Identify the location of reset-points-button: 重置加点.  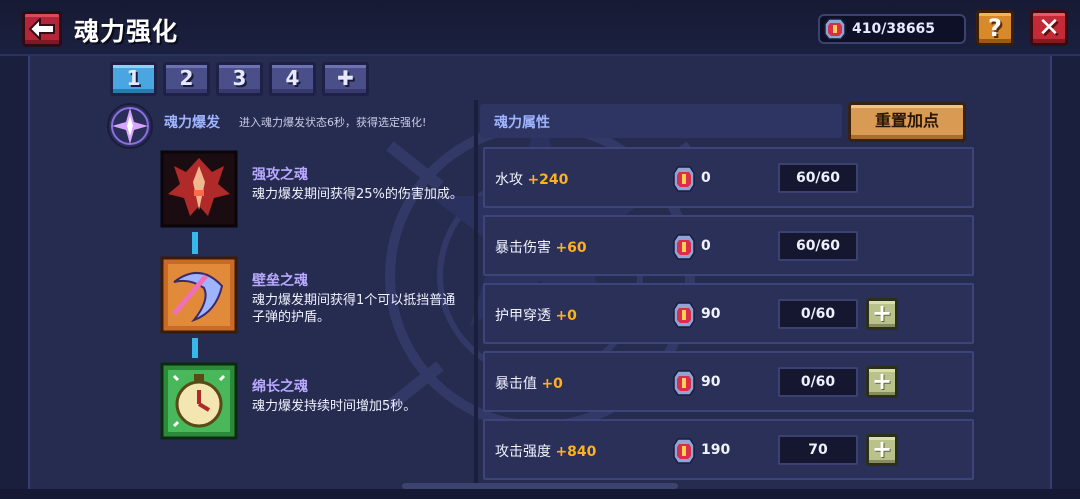
(907, 122).